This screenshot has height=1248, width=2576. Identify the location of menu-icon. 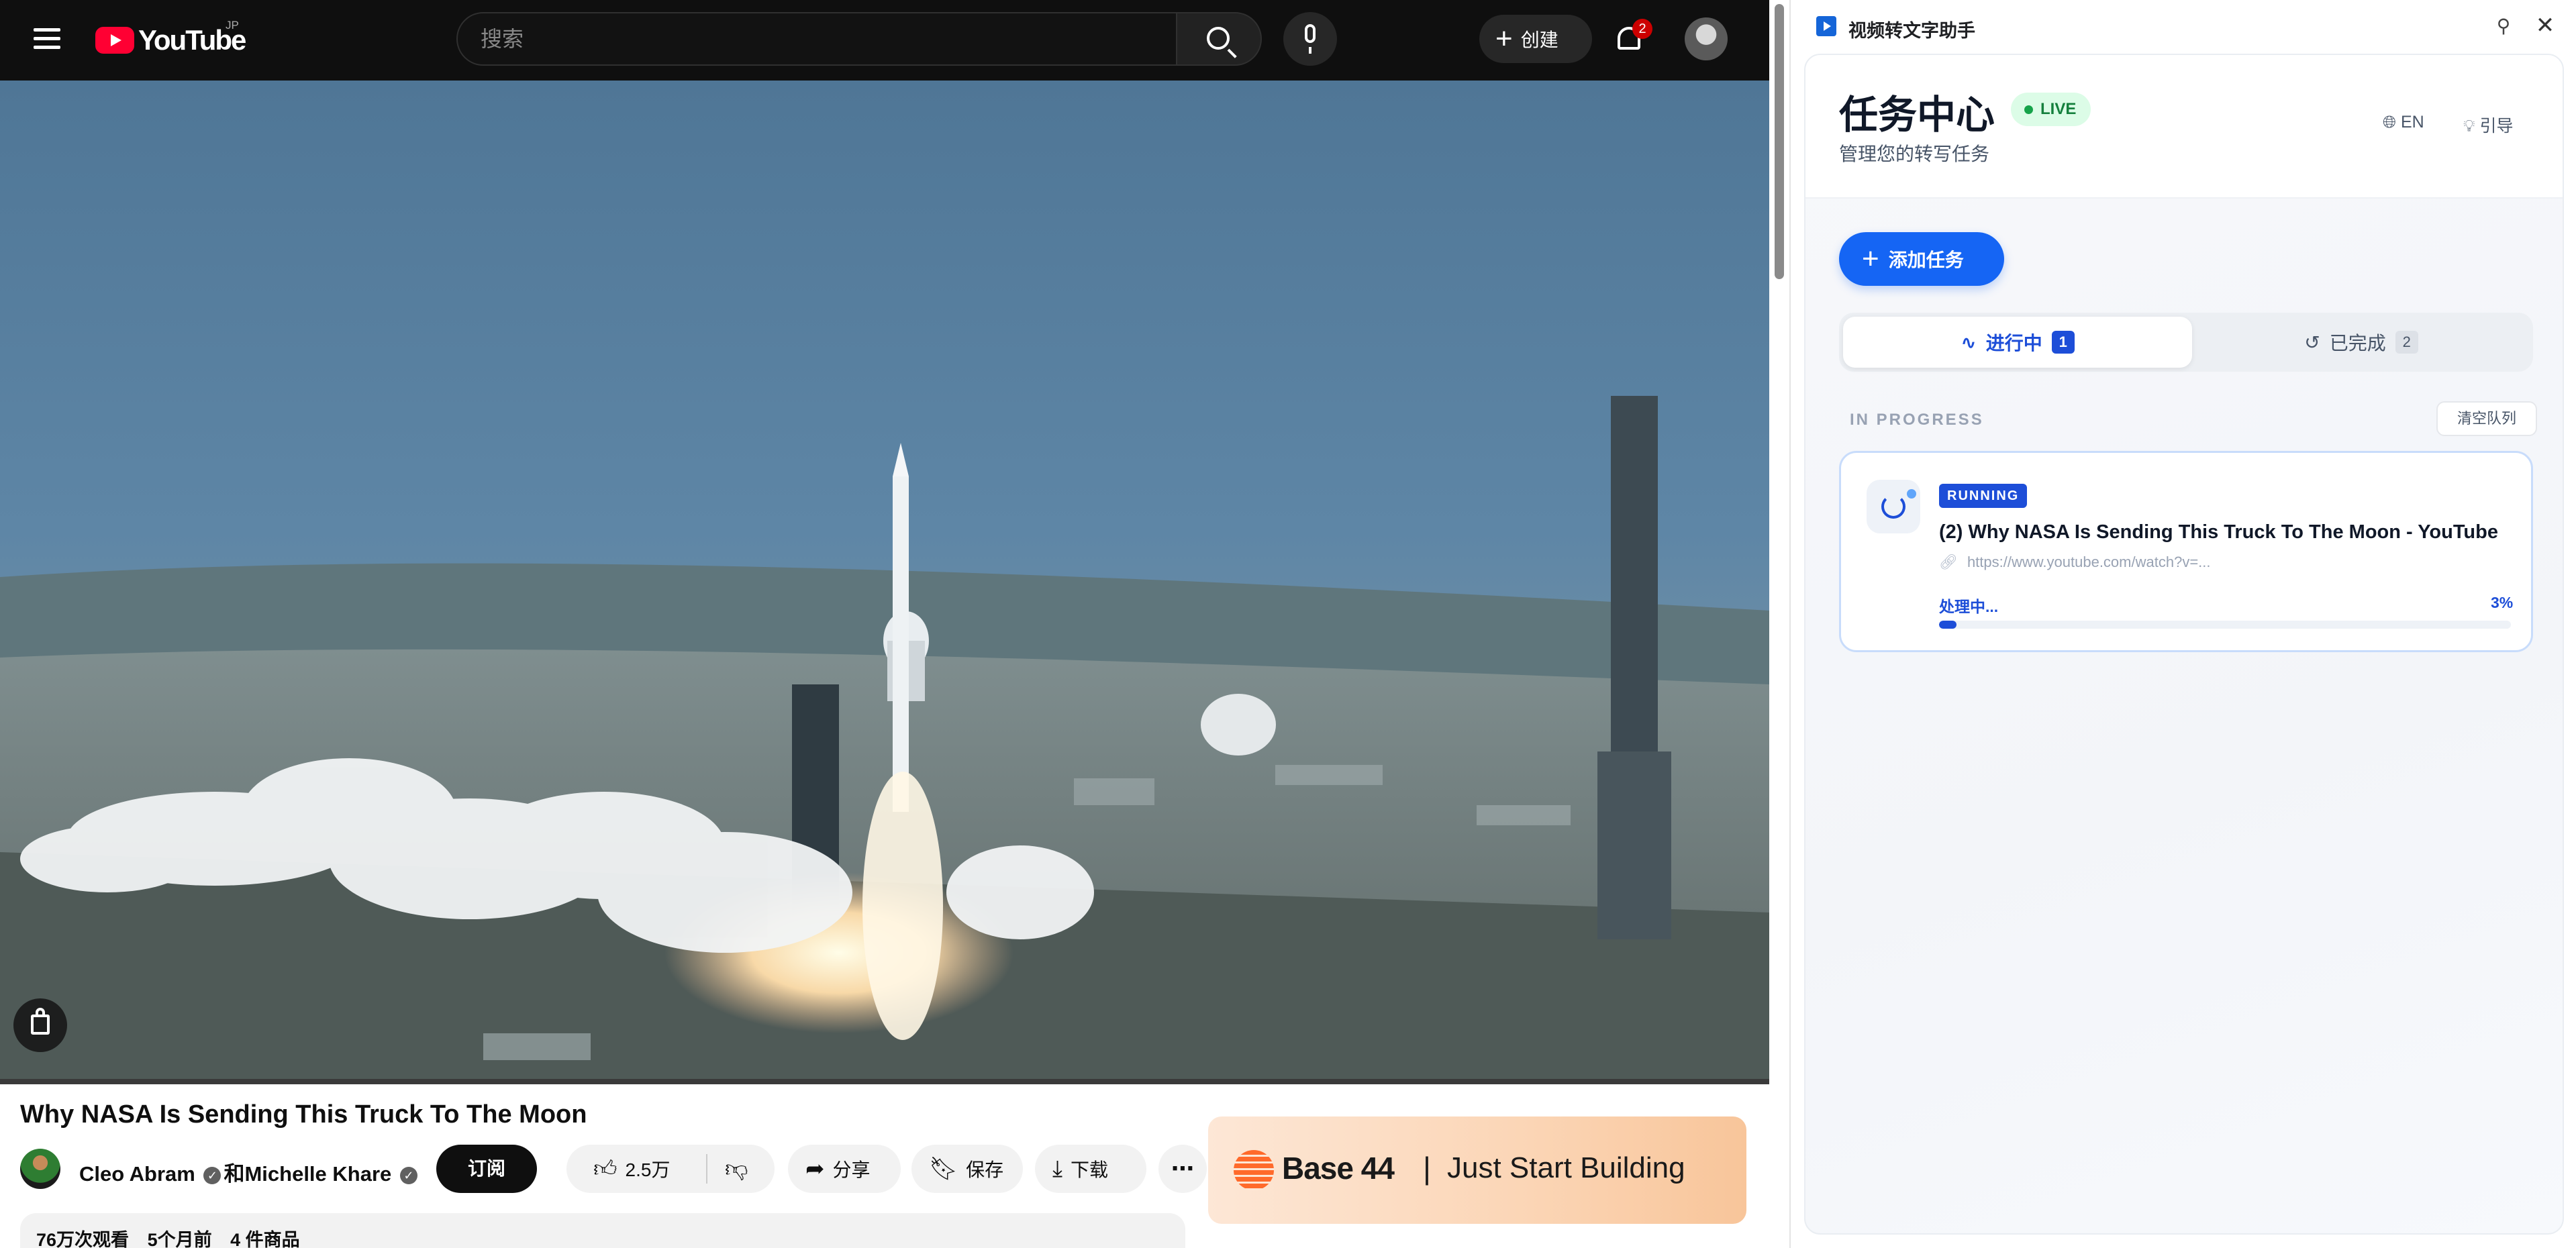
(47, 41).